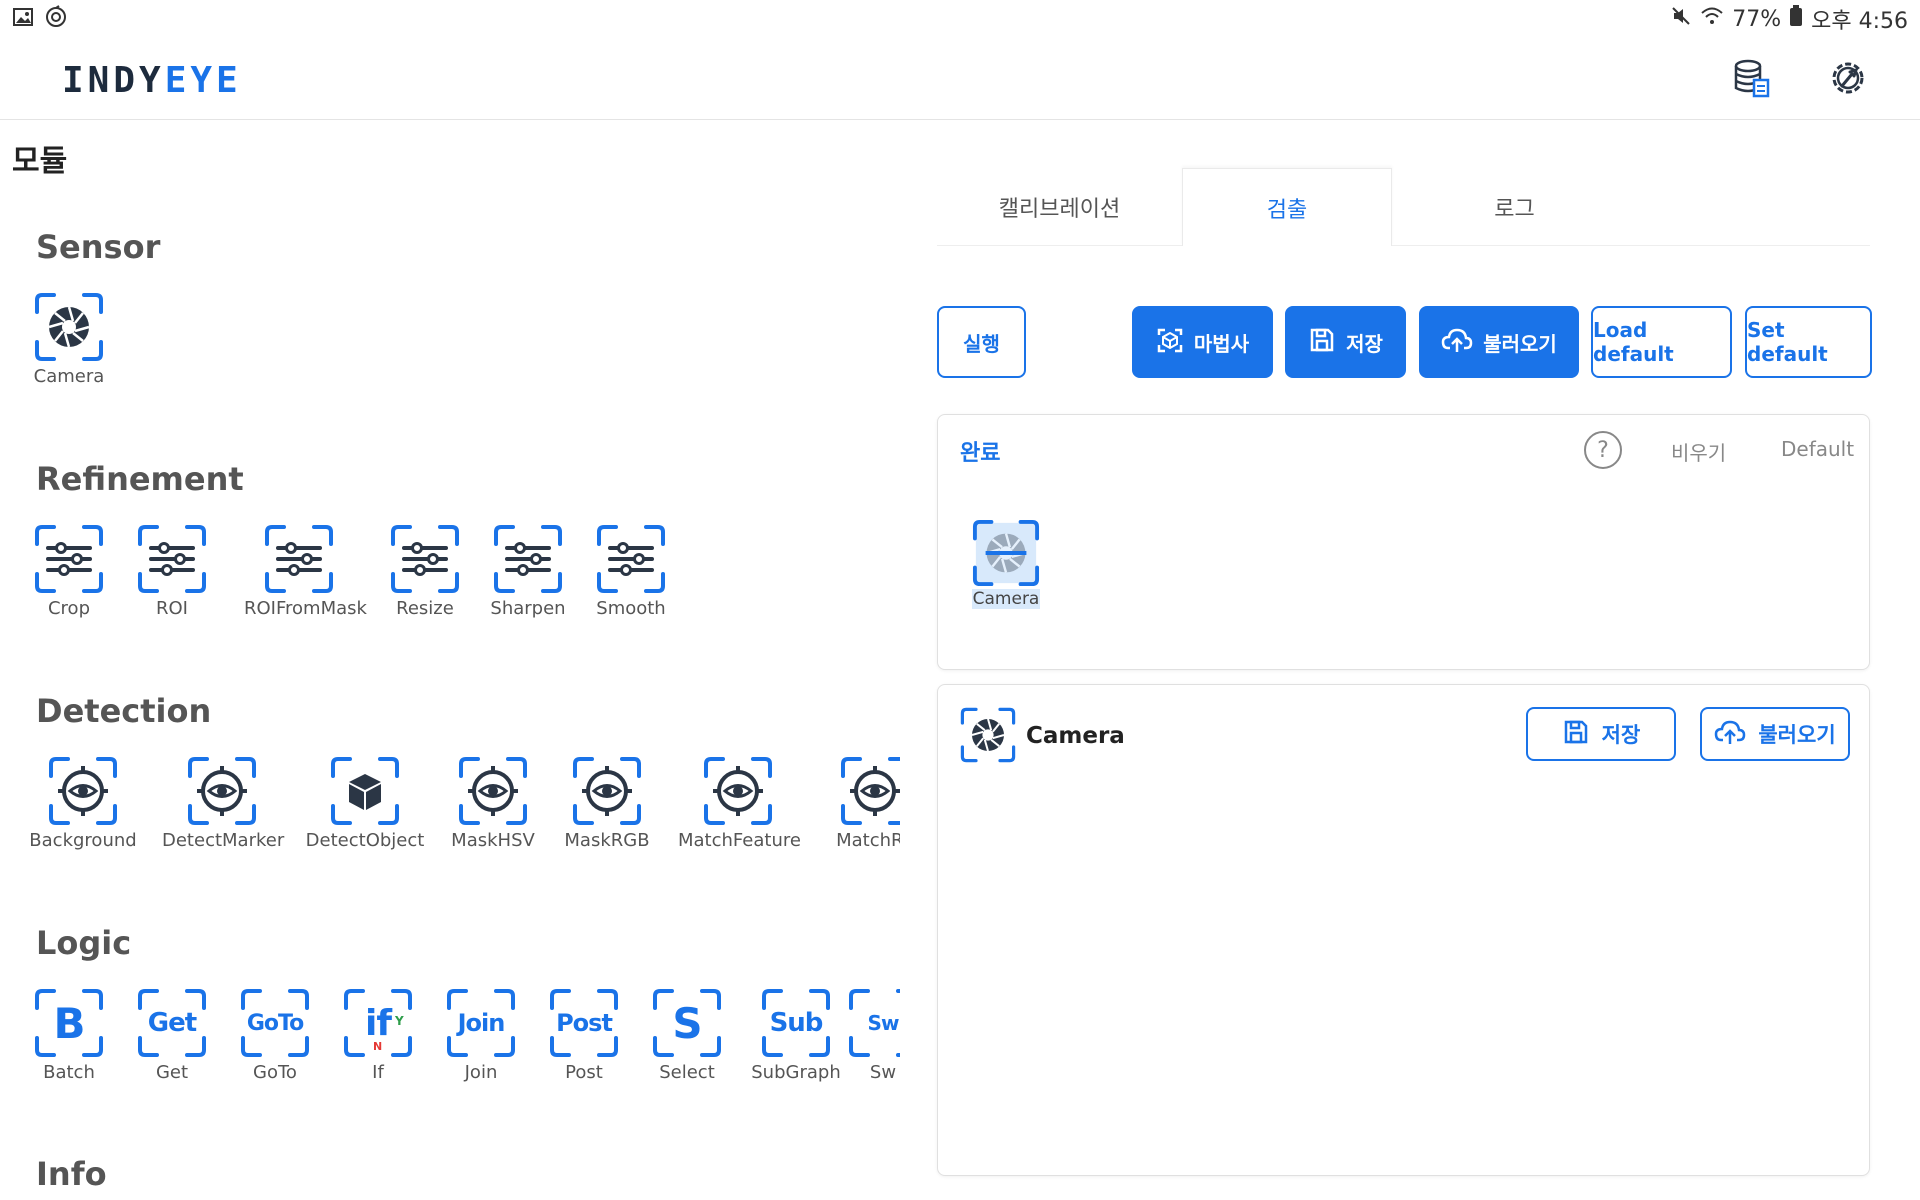  What do you see at coordinates (1817, 449) in the screenshot?
I see `default-button: Default` at bounding box center [1817, 449].